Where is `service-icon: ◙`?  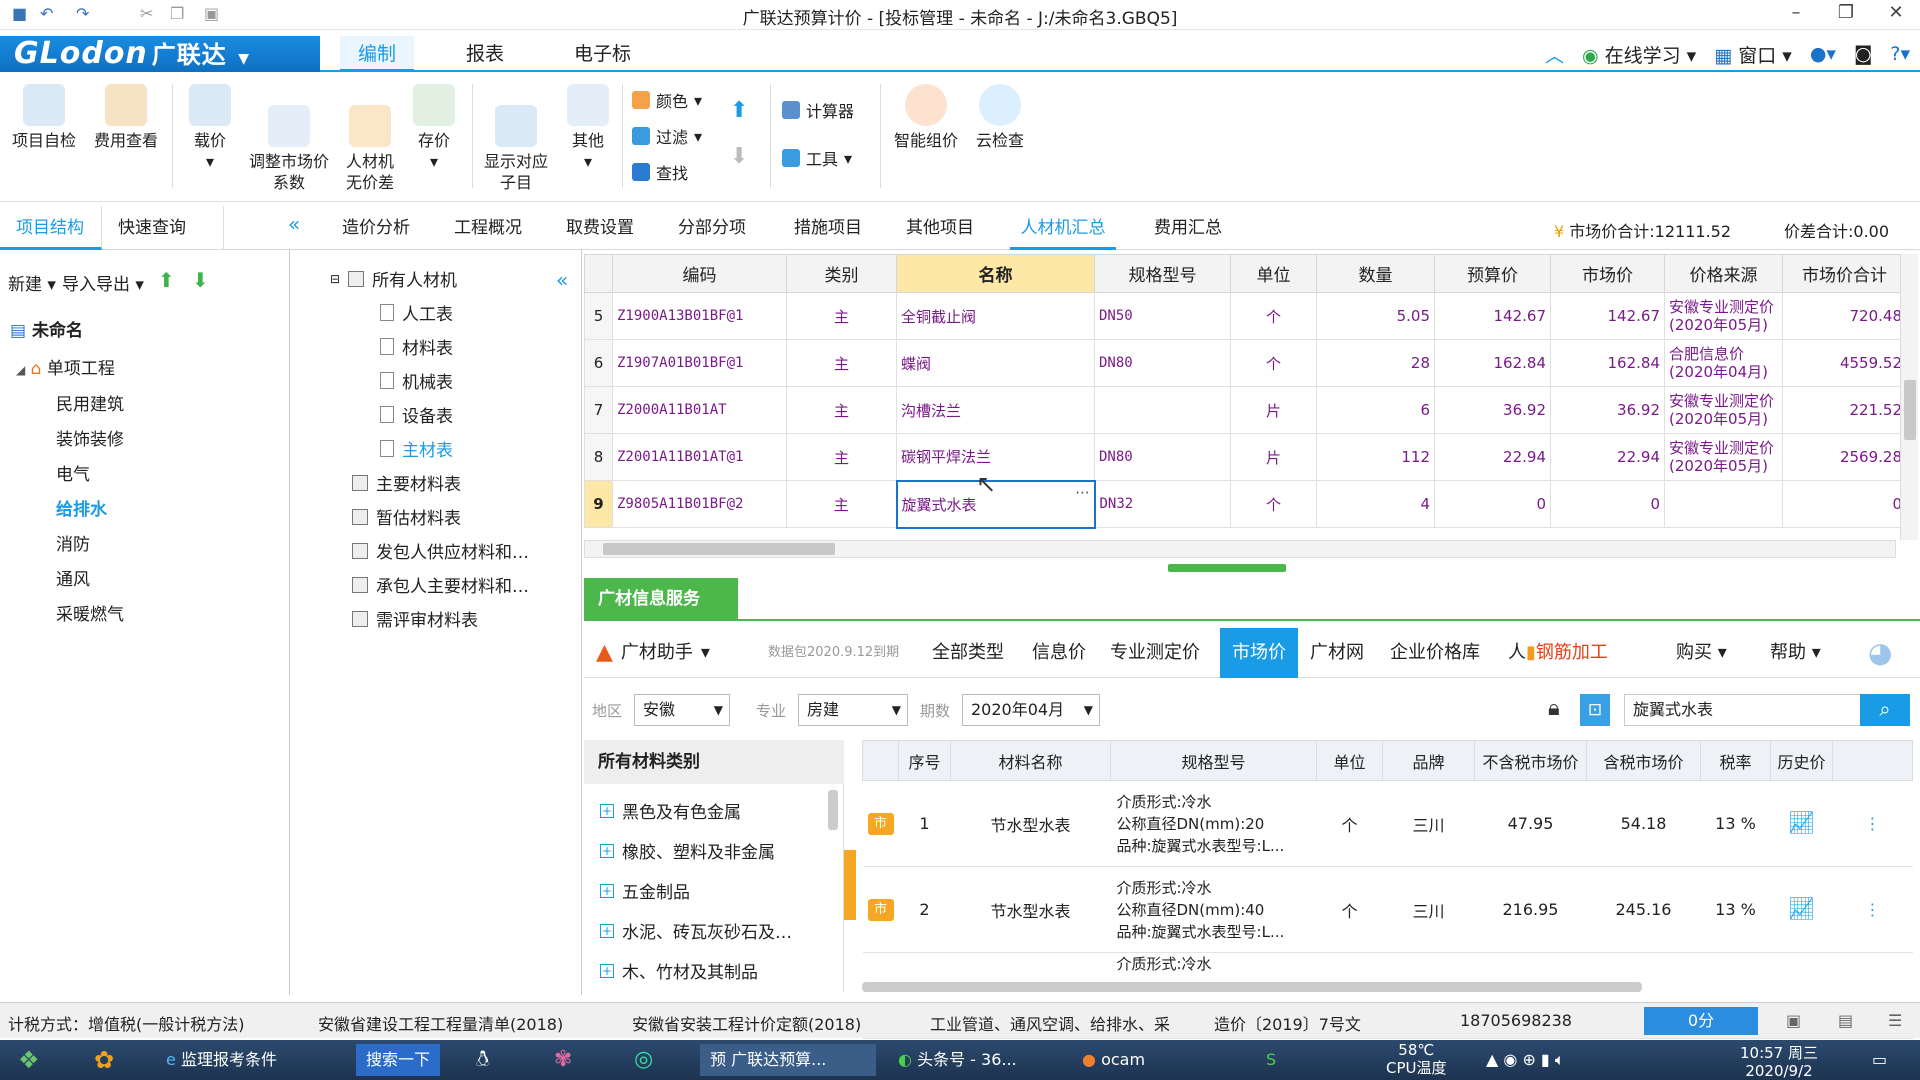 service-icon: ◙ is located at coordinates (1863, 54).